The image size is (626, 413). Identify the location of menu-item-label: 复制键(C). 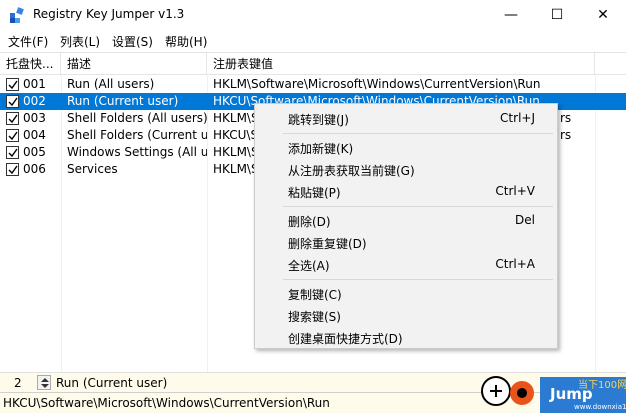
(315, 295).